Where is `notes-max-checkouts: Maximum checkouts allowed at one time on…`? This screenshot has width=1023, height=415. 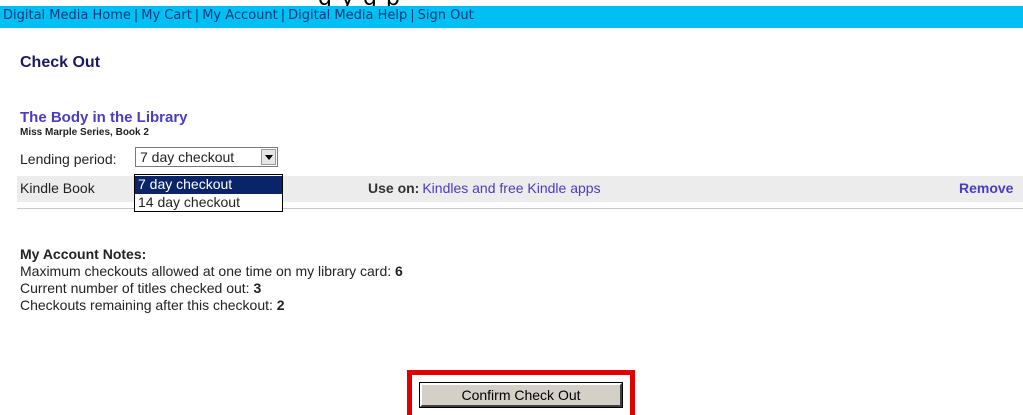 notes-max-checkouts: Maximum checkouts allowed at one time on… is located at coordinates (211, 271).